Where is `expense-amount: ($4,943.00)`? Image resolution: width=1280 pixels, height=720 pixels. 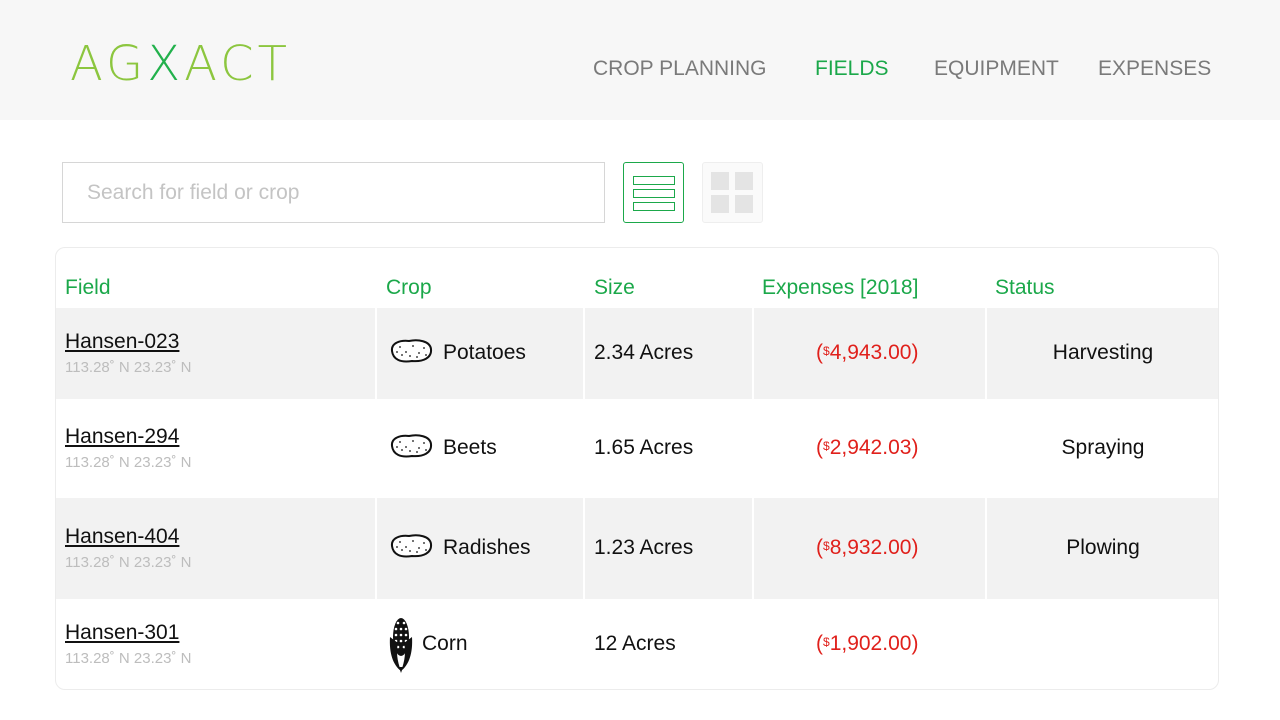 expense-amount: ($4,943.00) is located at coordinates (867, 353).